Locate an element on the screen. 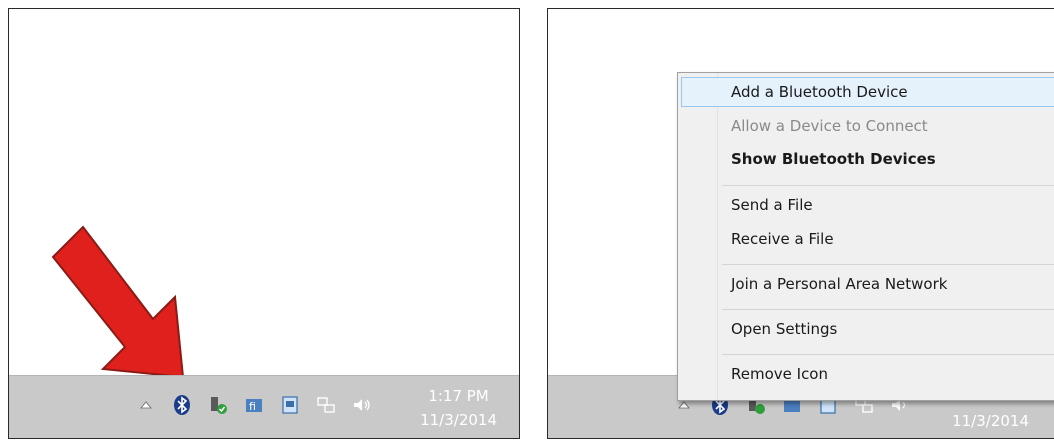  menu-item-send-file: Send a File is located at coordinates (867, 205).